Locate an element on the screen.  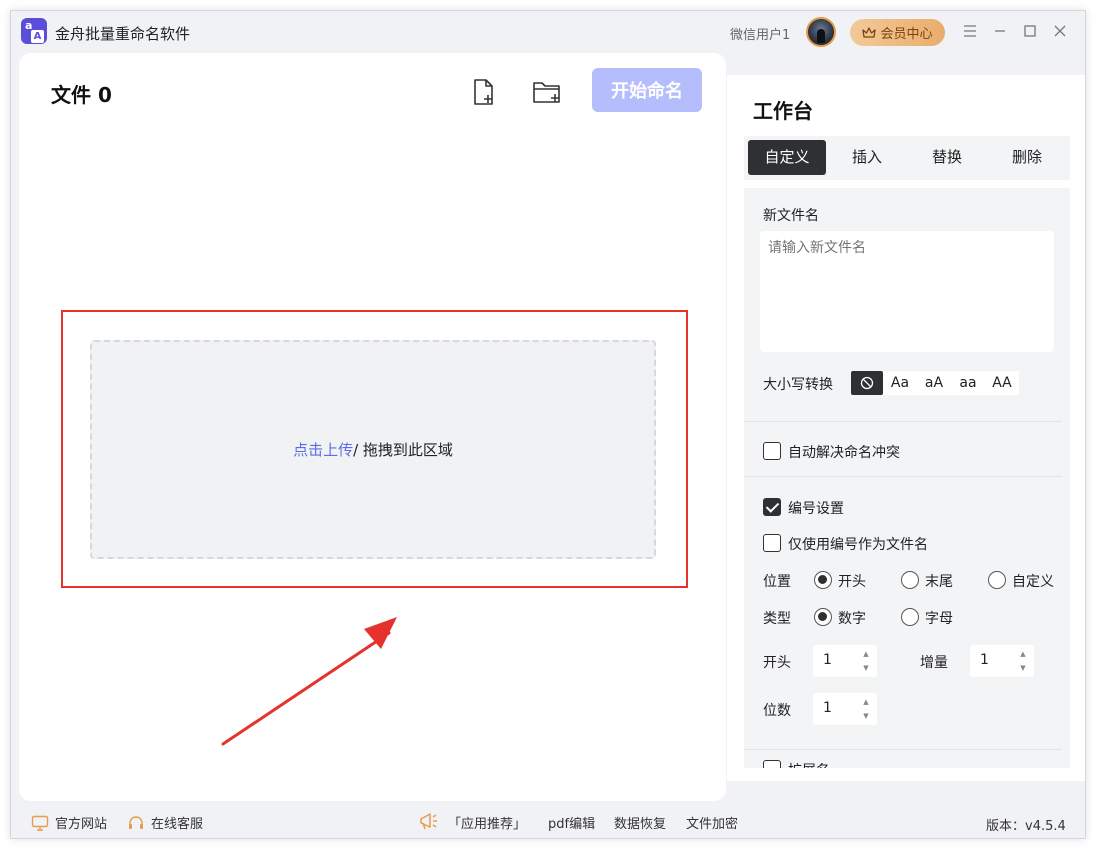
logo-letter-bottom: A is located at coordinates (37, 36).